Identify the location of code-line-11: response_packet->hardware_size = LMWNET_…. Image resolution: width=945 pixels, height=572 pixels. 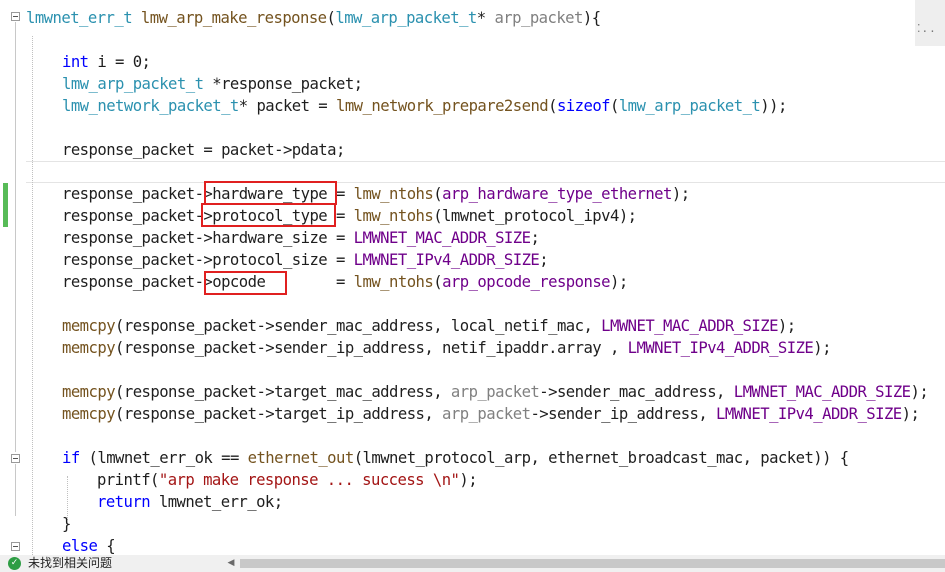
(301, 238).